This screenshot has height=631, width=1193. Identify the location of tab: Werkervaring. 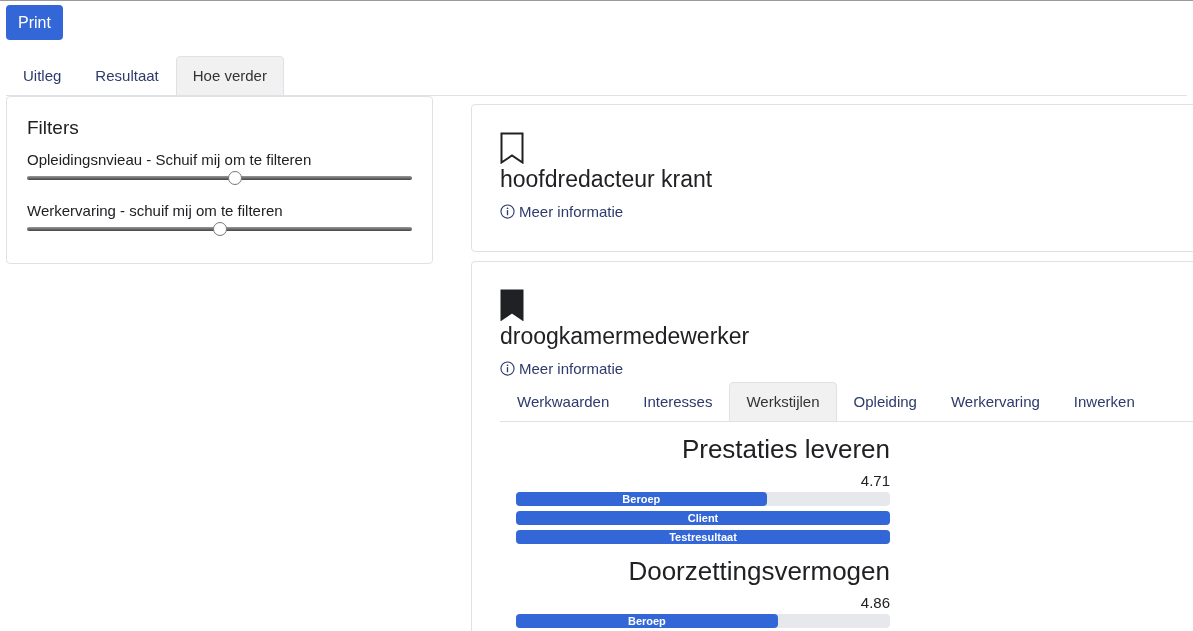
(995, 402).